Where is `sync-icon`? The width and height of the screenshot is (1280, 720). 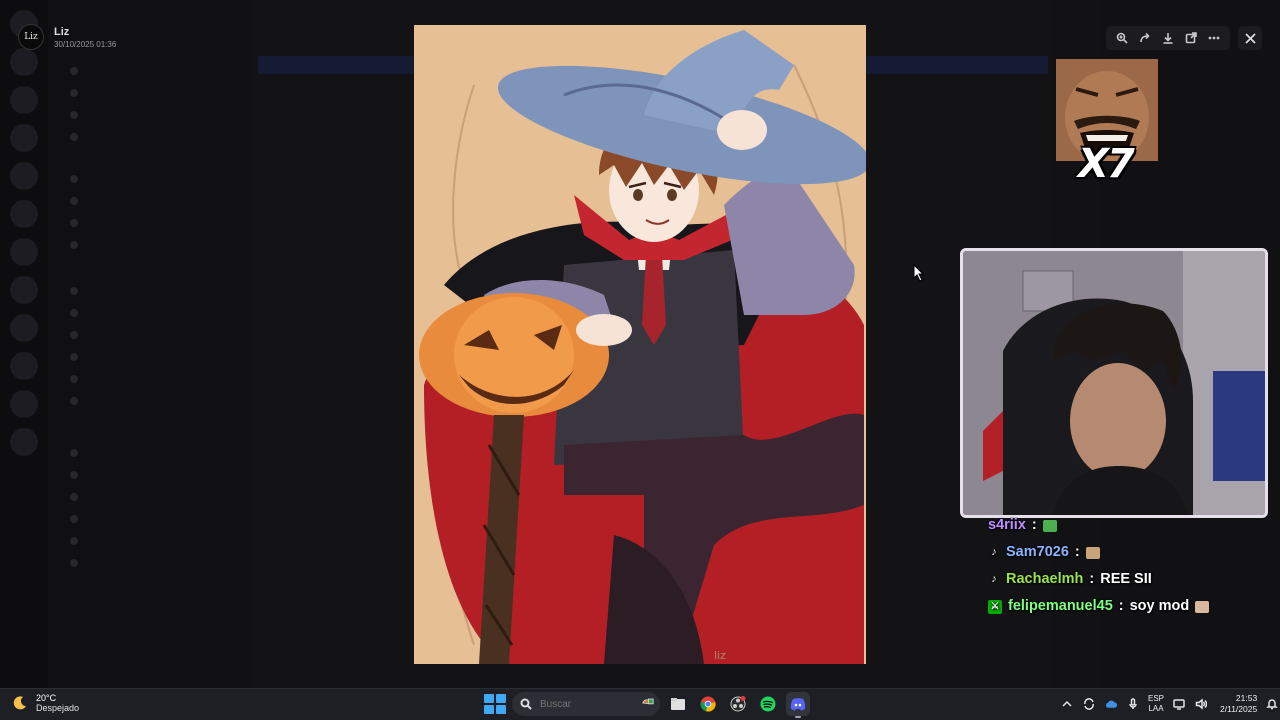
sync-icon is located at coordinates (1089, 704).